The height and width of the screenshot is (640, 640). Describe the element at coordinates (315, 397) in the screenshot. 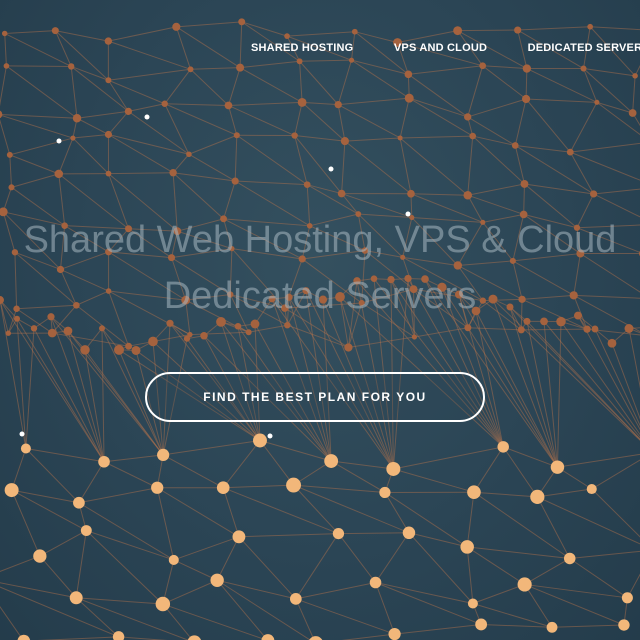

I see `find-plan-button: FIND THE BEST PLAN FOR YOU` at that location.